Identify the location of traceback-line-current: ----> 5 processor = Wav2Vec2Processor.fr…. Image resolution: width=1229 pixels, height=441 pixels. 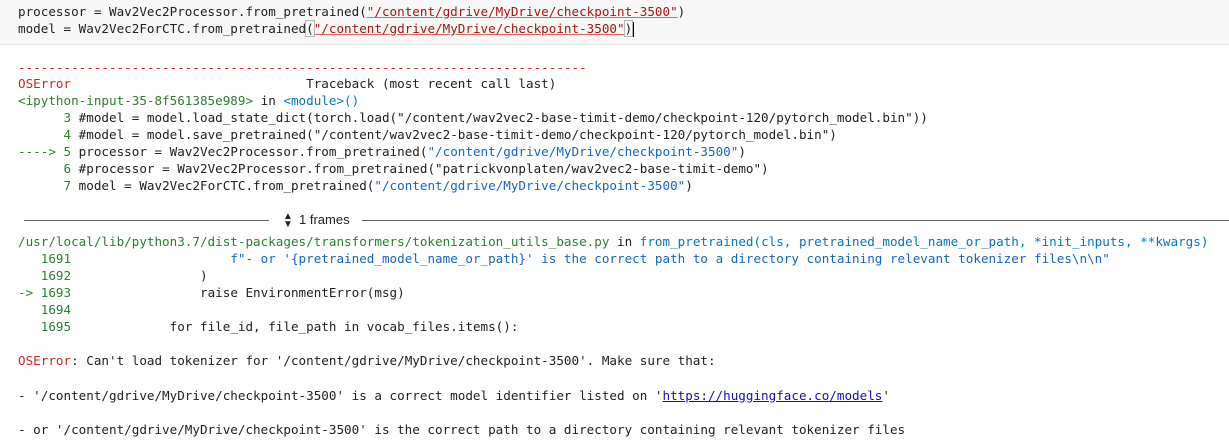
(382, 151).